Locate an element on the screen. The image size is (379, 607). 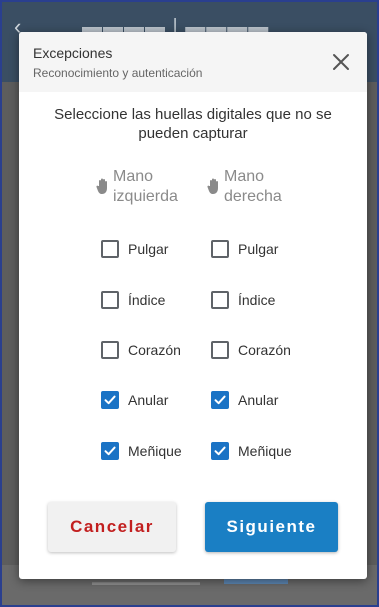
close-icon is located at coordinates (341, 62).